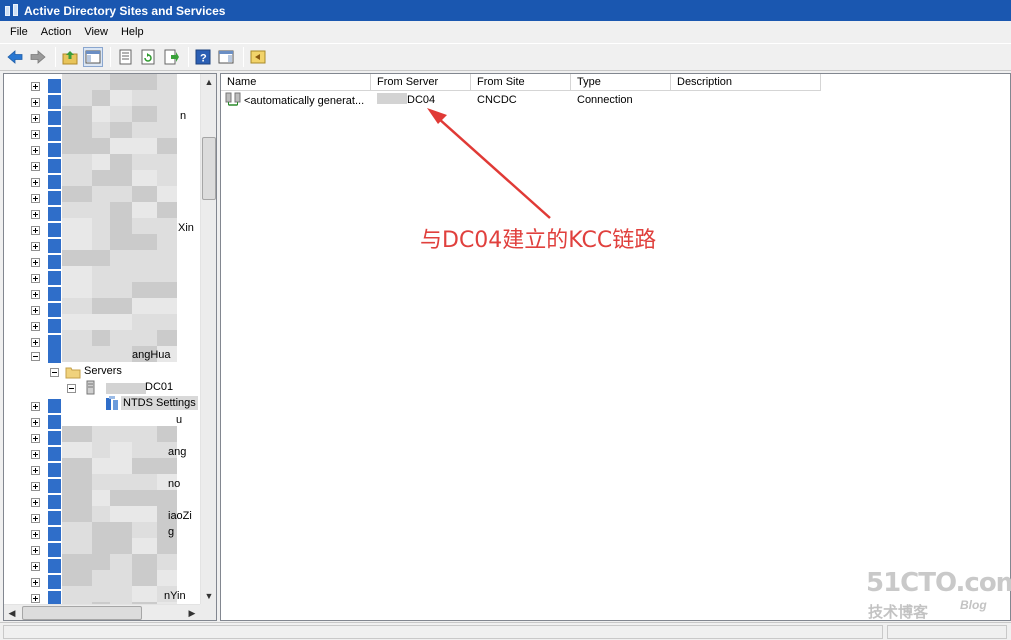 Image resolution: width=1011 pixels, height=640 pixels. What do you see at coordinates (226, 57) in the screenshot?
I see `show-hide-action-pane-icon` at bounding box center [226, 57].